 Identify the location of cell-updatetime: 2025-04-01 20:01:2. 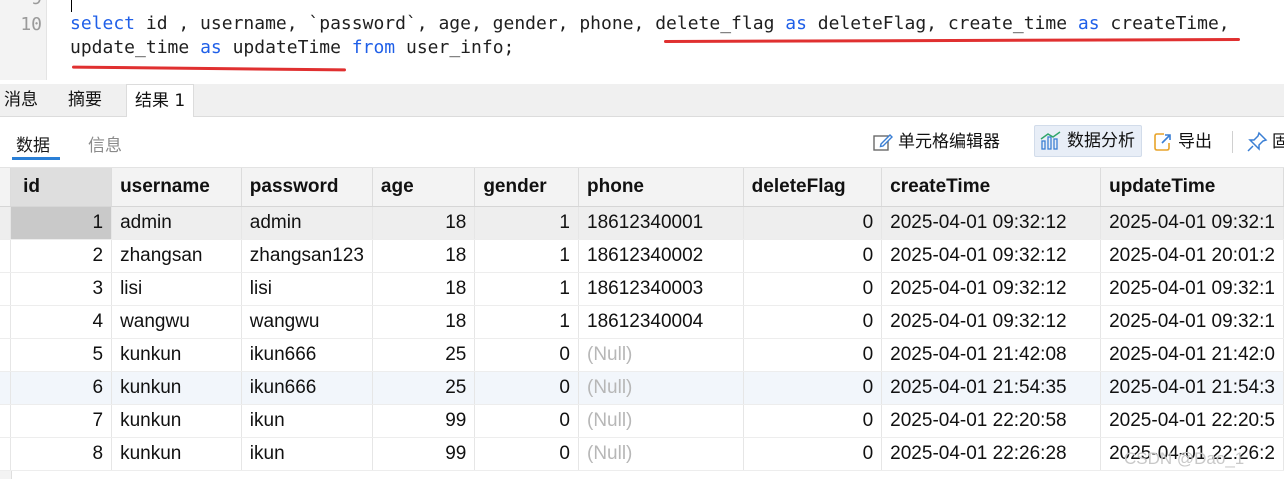
(1192, 256).